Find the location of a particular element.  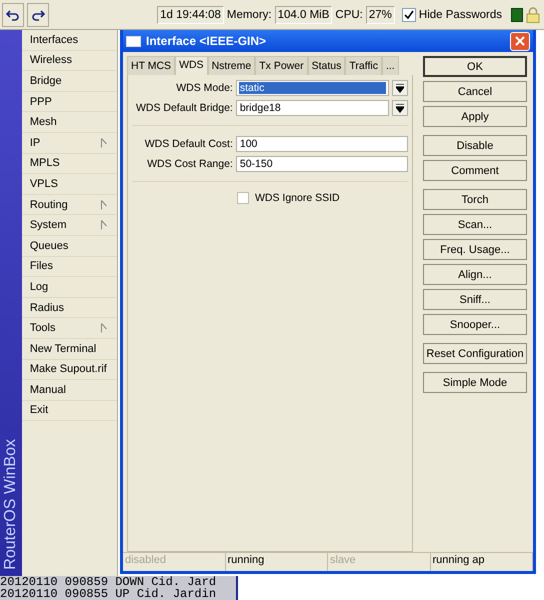

dropdown-field: bridge18 is located at coordinates (313, 108).